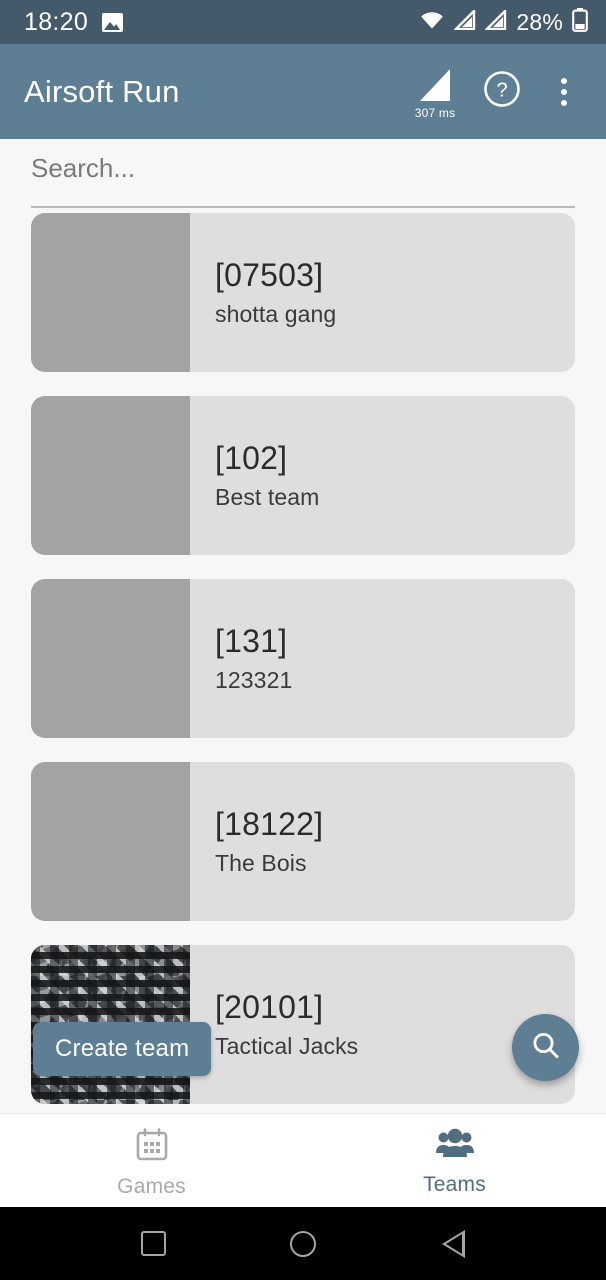  I want to click on status-bar-left: 18:20, so click(74, 22).